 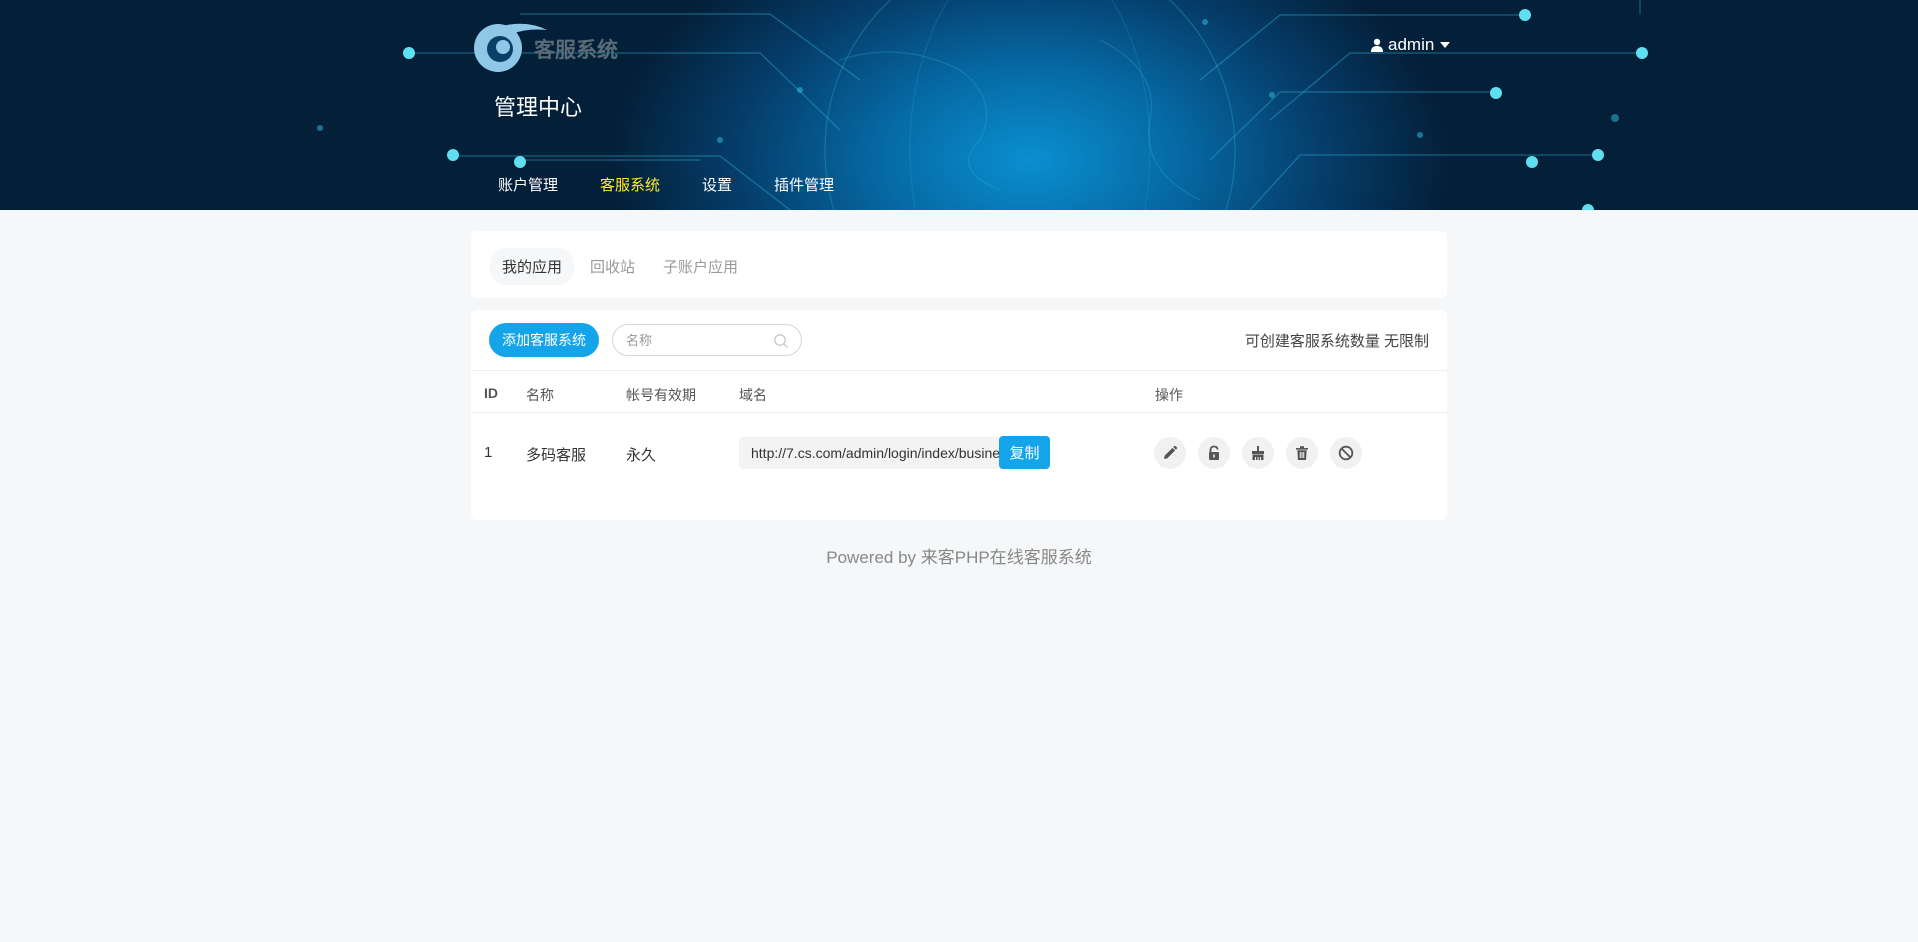 What do you see at coordinates (753, 395) in the screenshot?
I see `header-domain: 域名` at bounding box center [753, 395].